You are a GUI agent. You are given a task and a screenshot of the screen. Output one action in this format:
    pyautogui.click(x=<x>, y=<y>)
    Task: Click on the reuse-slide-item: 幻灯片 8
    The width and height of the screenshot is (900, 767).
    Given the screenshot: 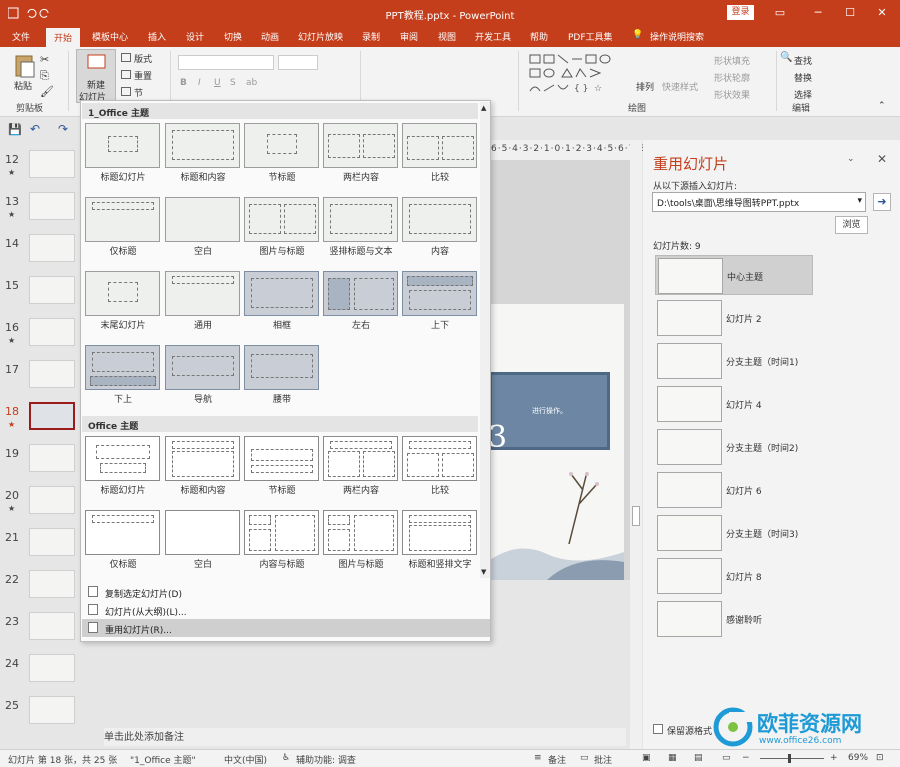 What is the action you would take?
    pyautogui.click(x=734, y=576)
    